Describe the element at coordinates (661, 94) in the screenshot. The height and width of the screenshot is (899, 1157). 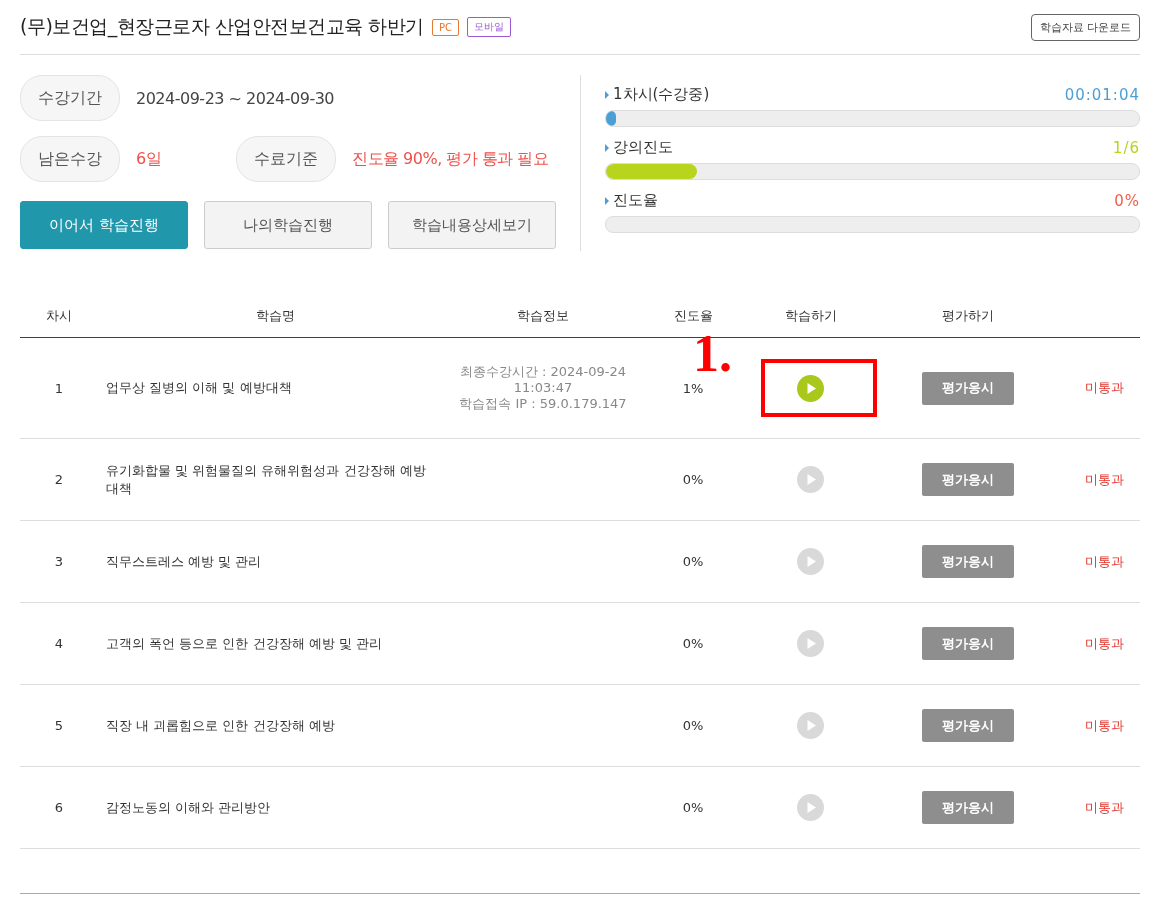
I see `meter-label: 1차시(수강중)` at that location.